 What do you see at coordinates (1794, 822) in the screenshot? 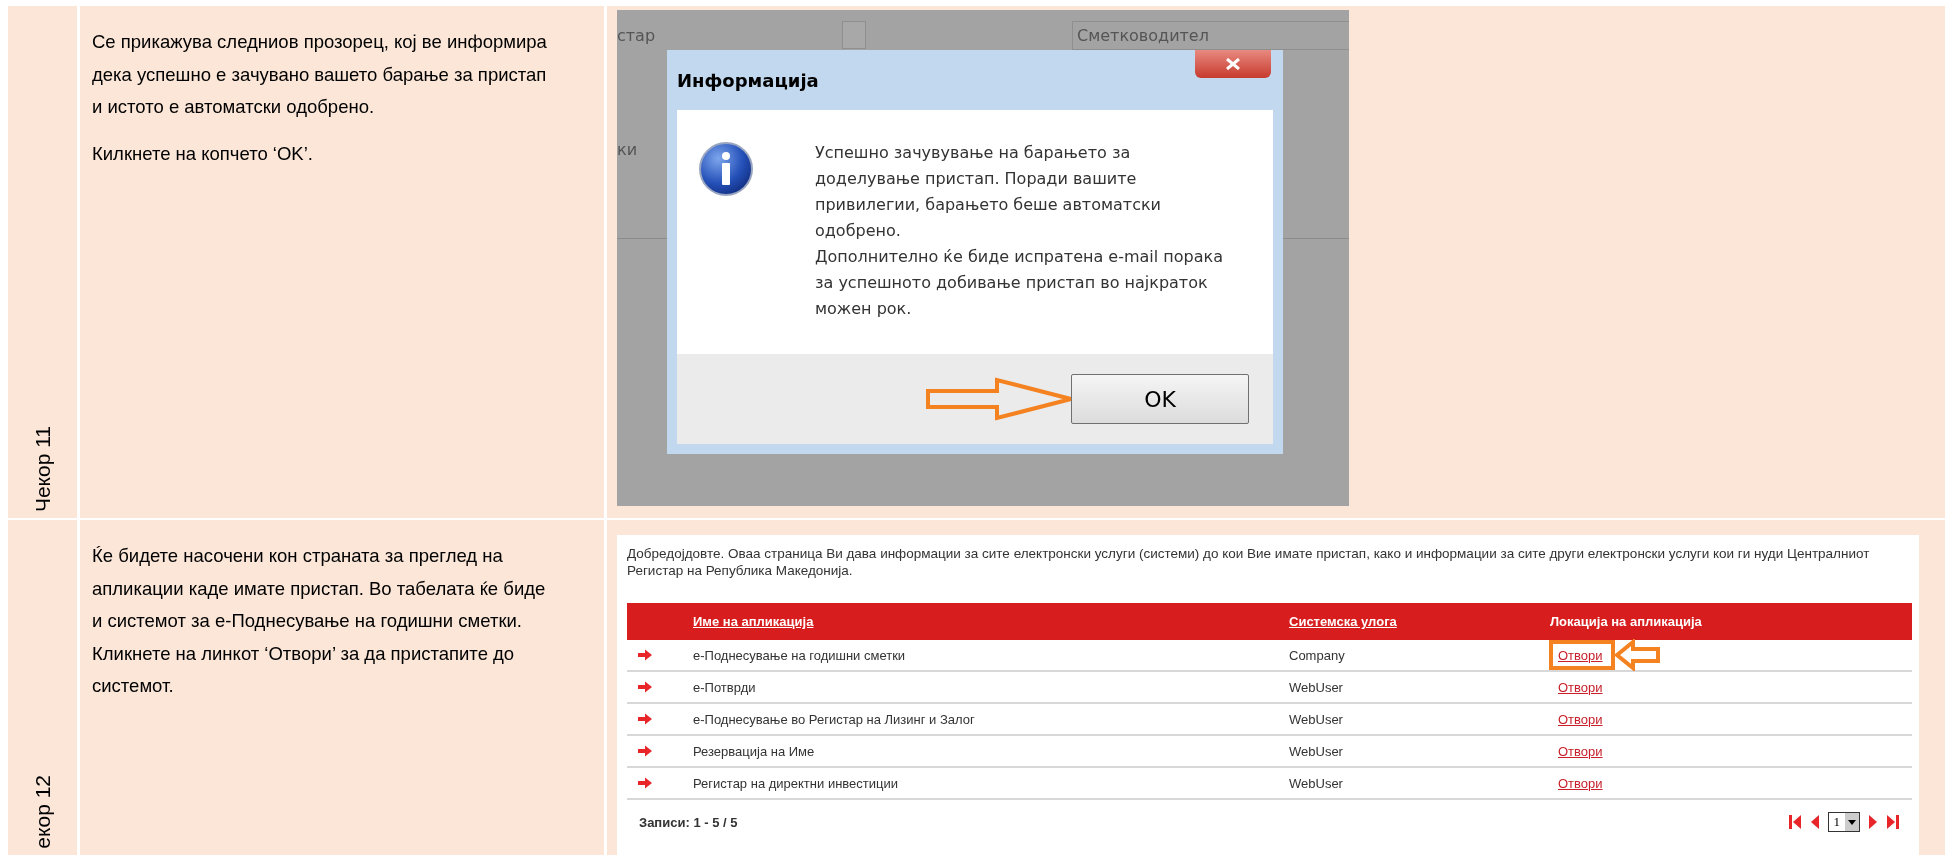
I see `first-page-icon` at bounding box center [1794, 822].